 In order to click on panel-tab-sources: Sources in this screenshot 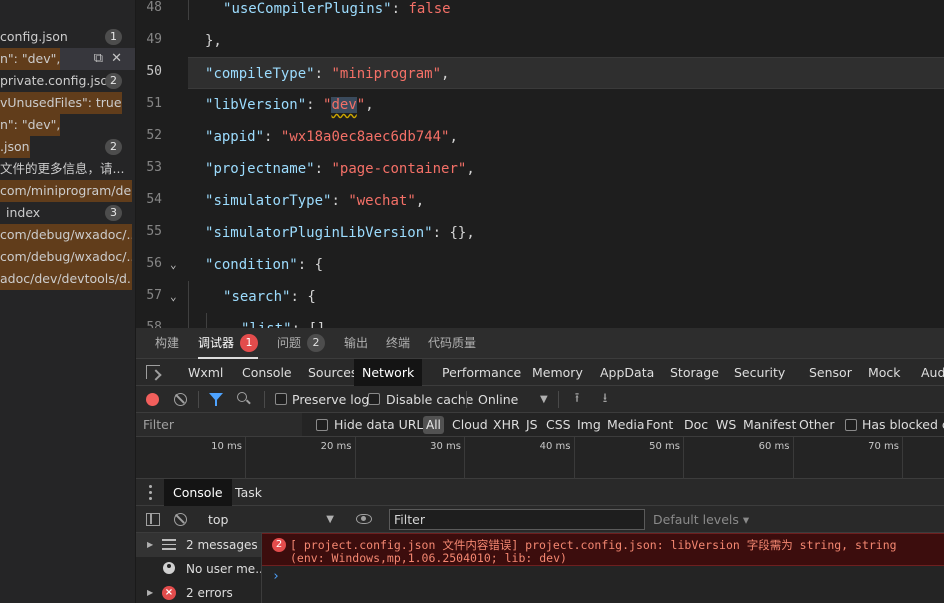, I will do `click(332, 372)`.